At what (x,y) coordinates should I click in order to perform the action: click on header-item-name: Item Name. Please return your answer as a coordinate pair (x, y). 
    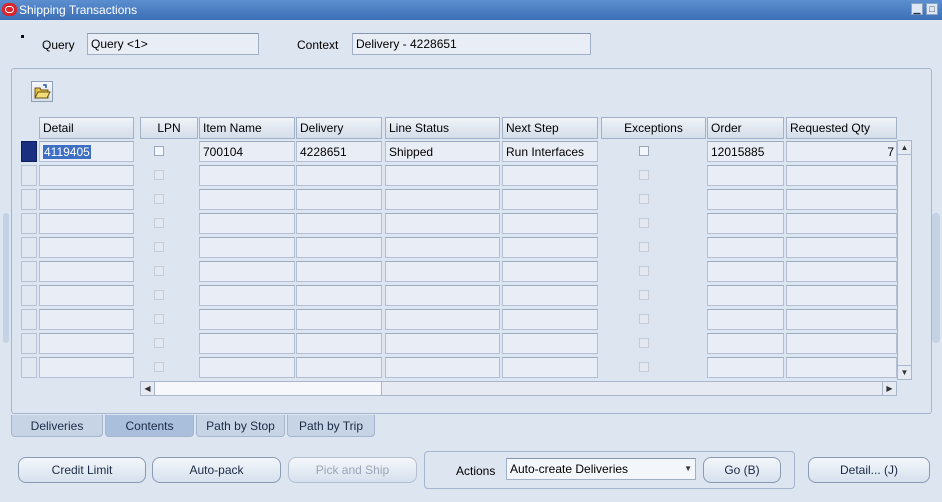
    Looking at the image, I should click on (247, 128).